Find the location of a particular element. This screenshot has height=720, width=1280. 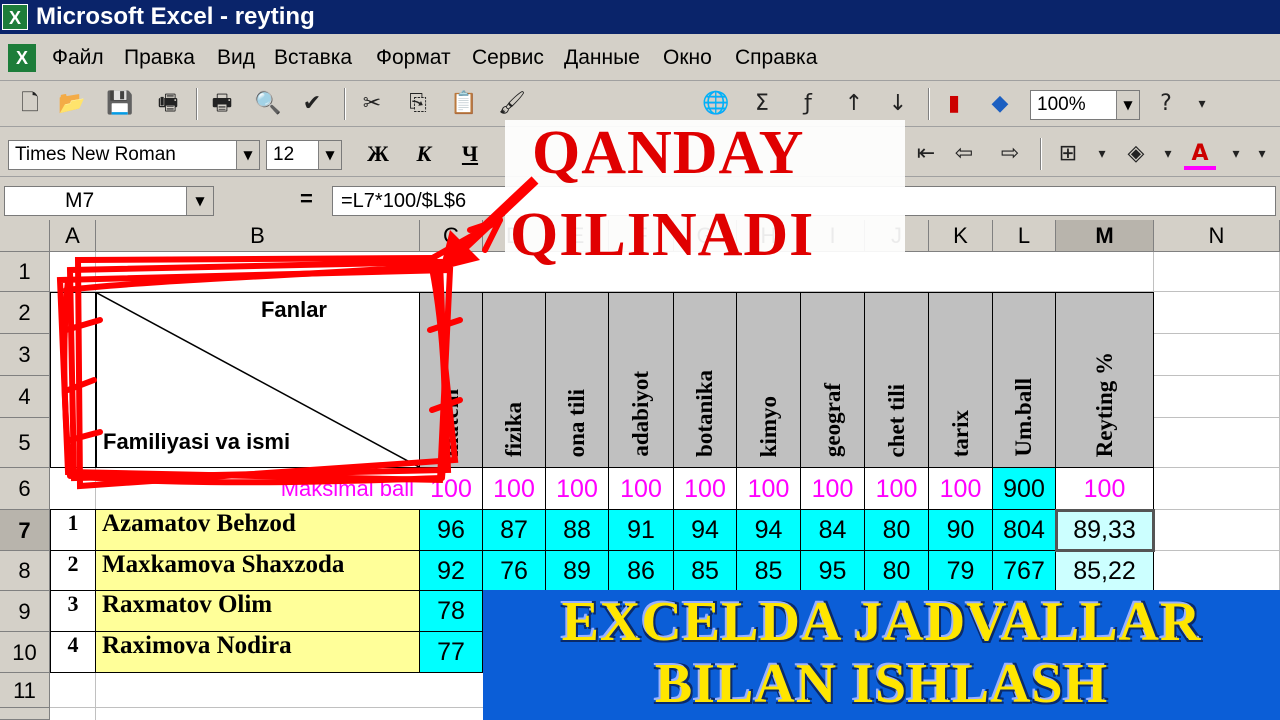

sort-ascending-icon: ↑ is located at coordinates (854, 104).